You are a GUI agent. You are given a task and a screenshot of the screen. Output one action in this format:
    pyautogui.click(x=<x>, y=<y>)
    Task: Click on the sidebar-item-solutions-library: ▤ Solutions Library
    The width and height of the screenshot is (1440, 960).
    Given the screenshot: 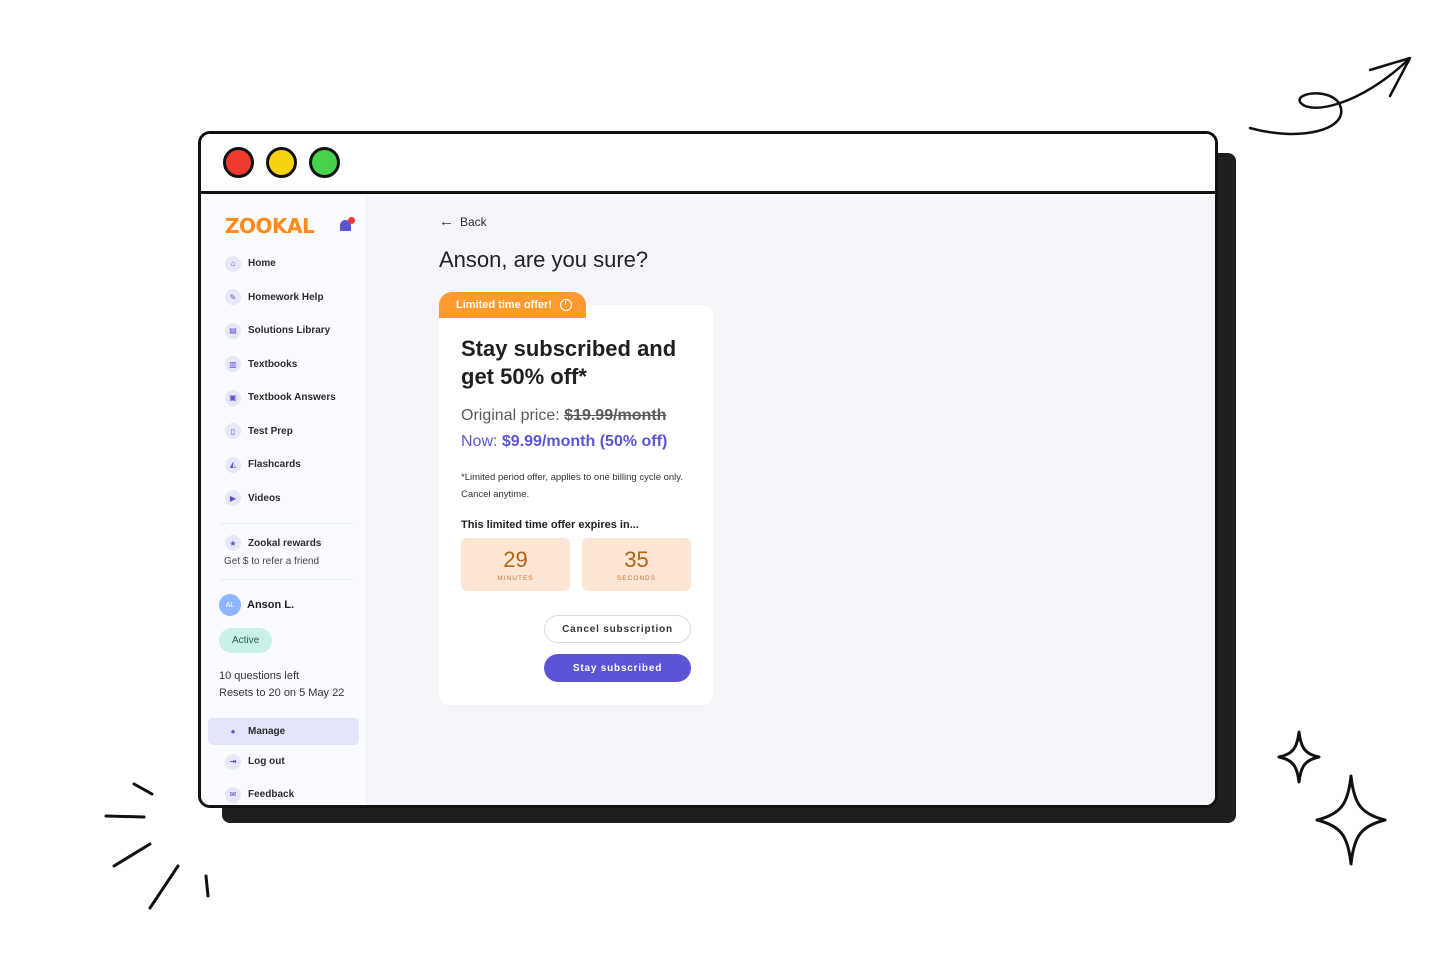 What is the action you would take?
    pyautogui.click(x=283, y=331)
    